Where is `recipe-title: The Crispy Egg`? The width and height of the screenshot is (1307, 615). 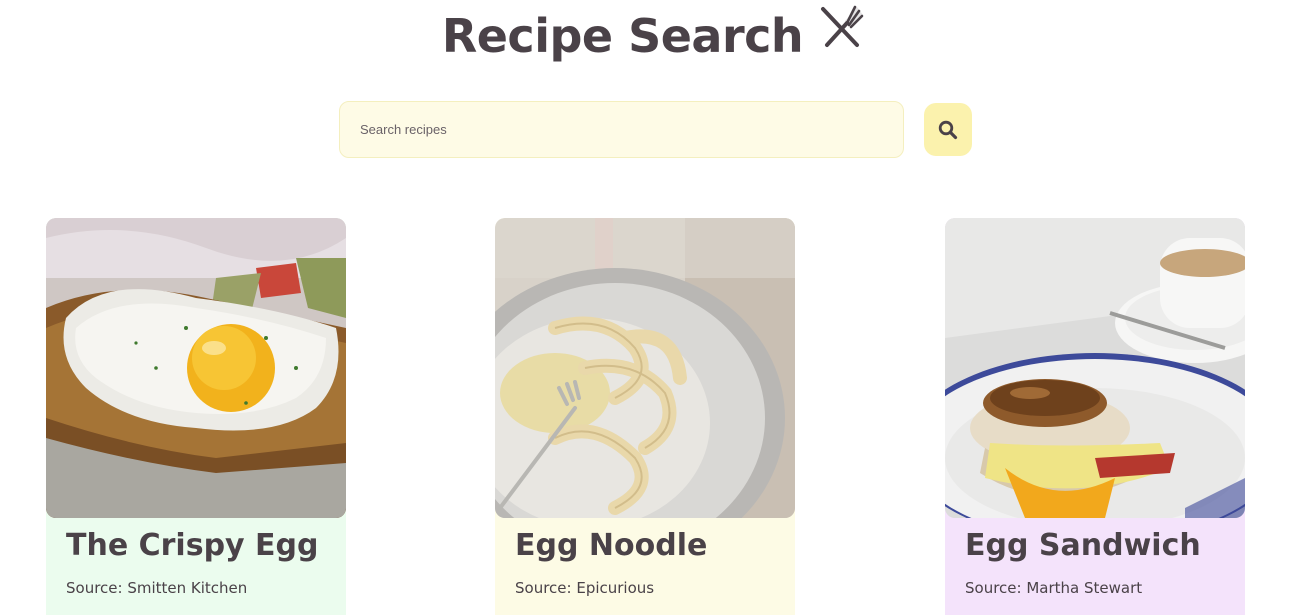 recipe-title: The Crispy Egg is located at coordinates (192, 545).